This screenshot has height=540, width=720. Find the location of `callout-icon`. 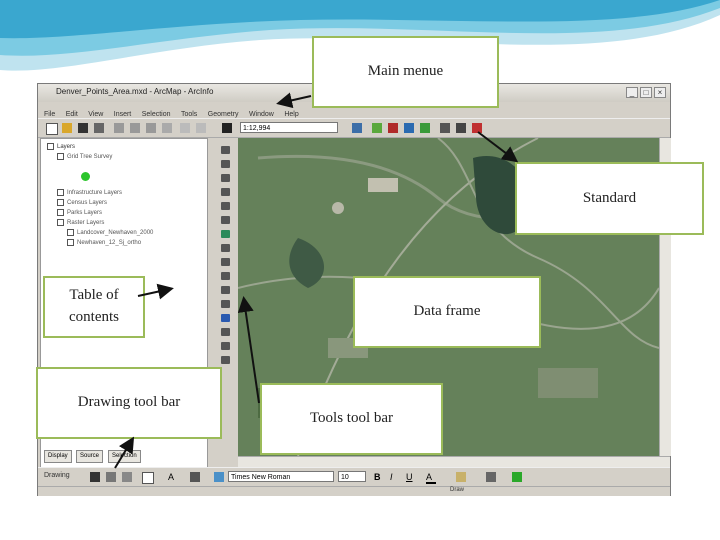

callout-icon is located at coordinates (195, 477).